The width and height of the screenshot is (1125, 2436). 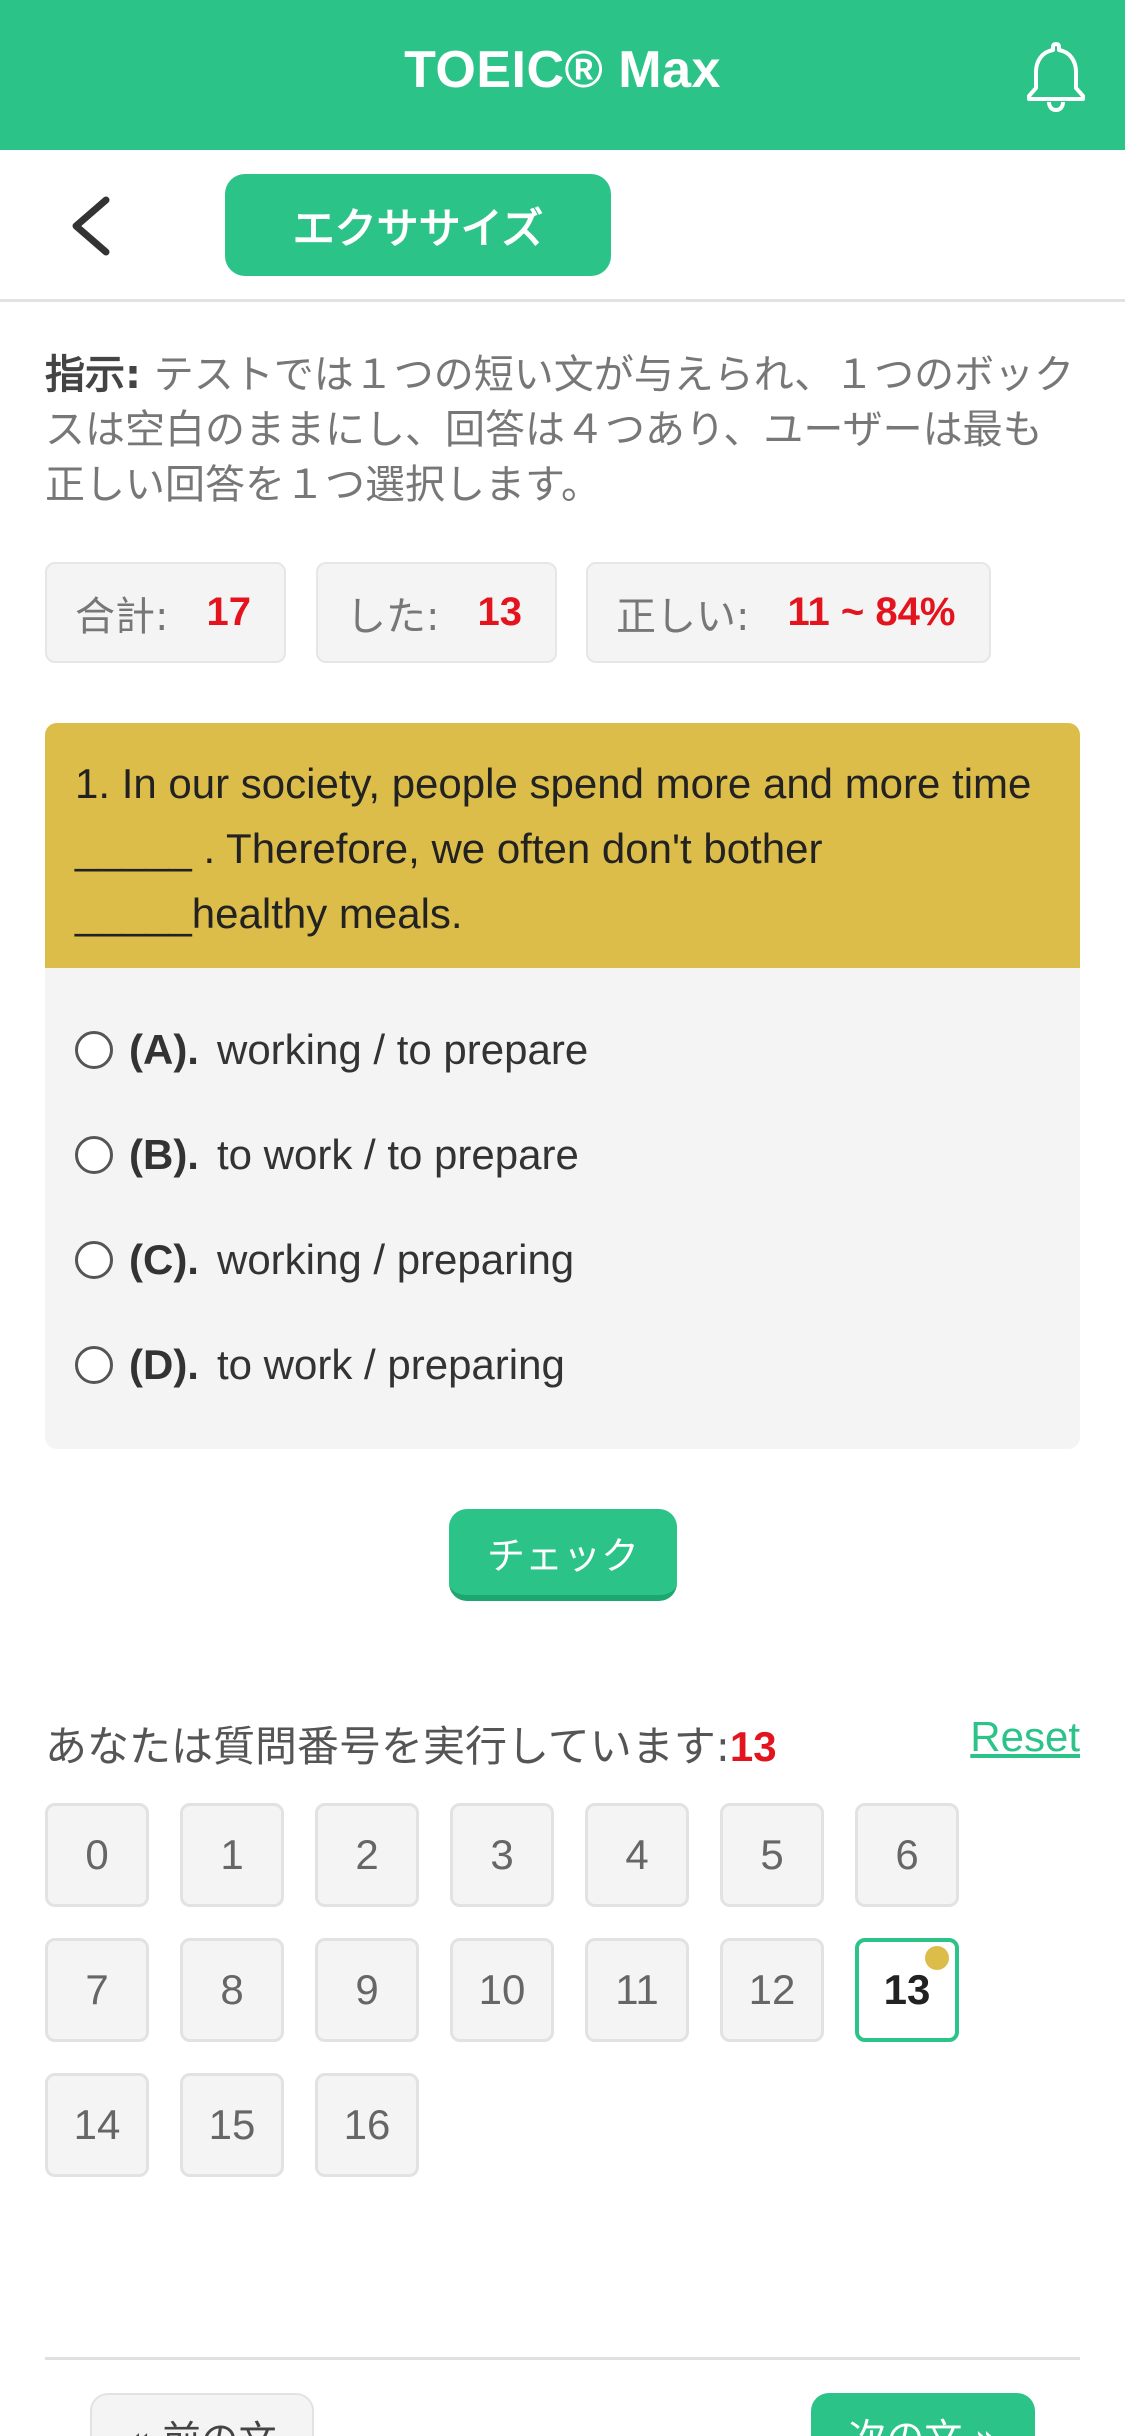 What do you see at coordinates (228, 612) in the screenshot?
I see `stat-total-value: 17` at bounding box center [228, 612].